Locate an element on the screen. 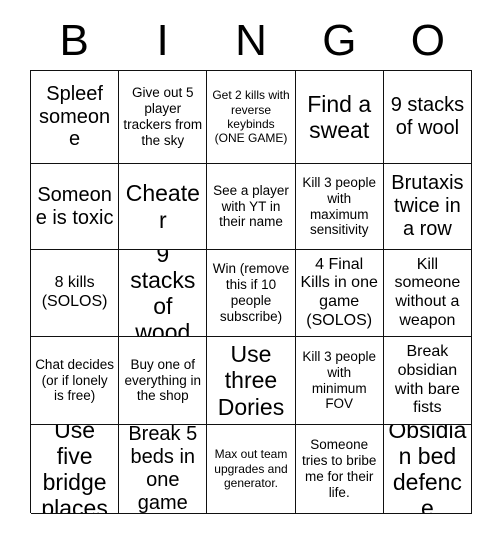  bingo-cell-label: Brutaxis twice in a row is located at coordinates (427, 206).